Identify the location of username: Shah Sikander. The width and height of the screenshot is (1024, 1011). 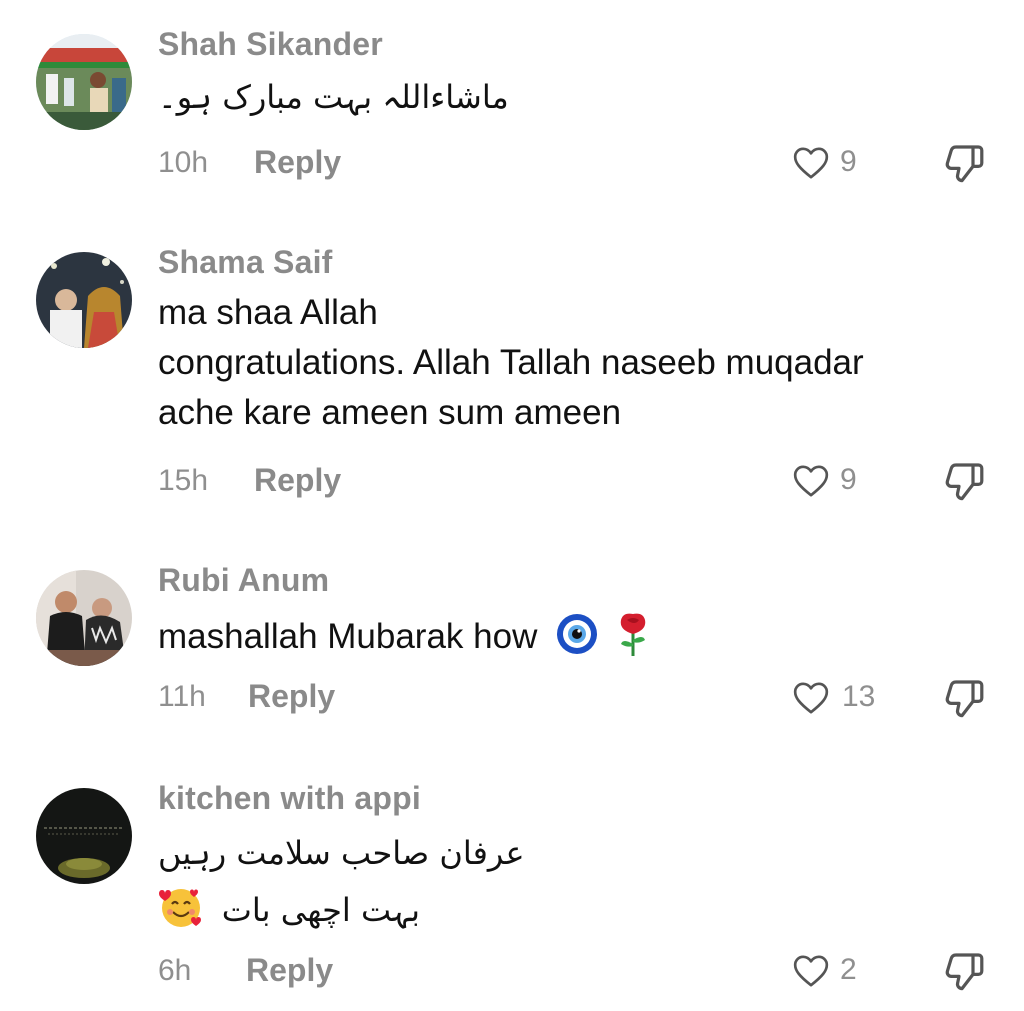
(270, 44).